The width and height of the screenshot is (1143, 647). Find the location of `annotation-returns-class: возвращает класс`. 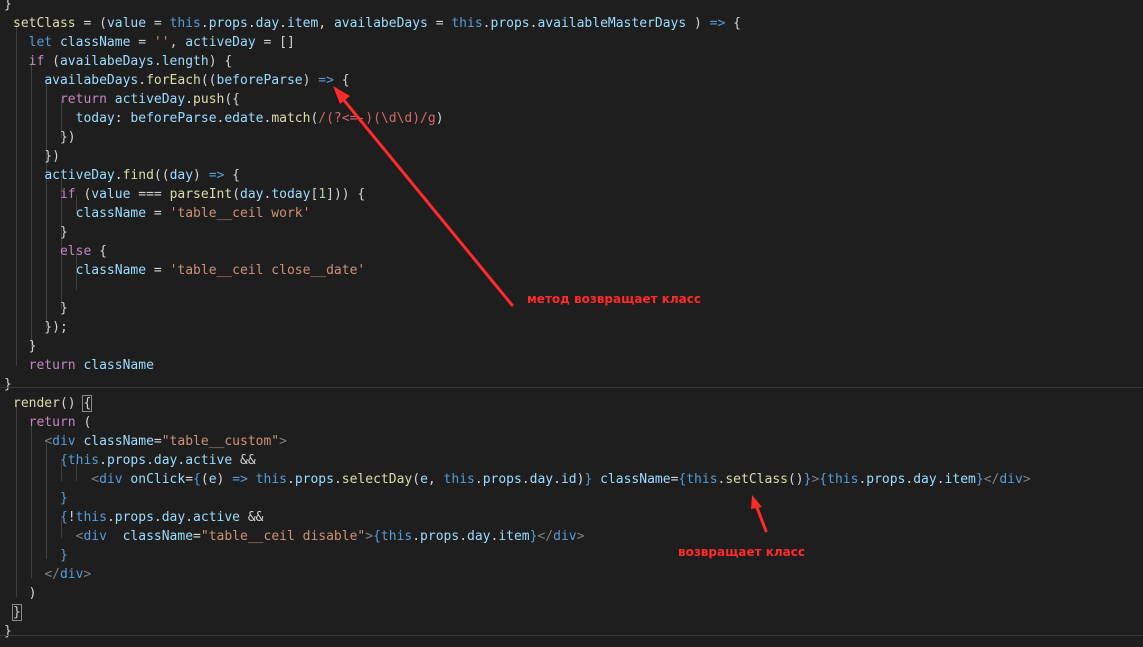

annotation-returns-class: возвращает класс is located at coordinates (741, 552).